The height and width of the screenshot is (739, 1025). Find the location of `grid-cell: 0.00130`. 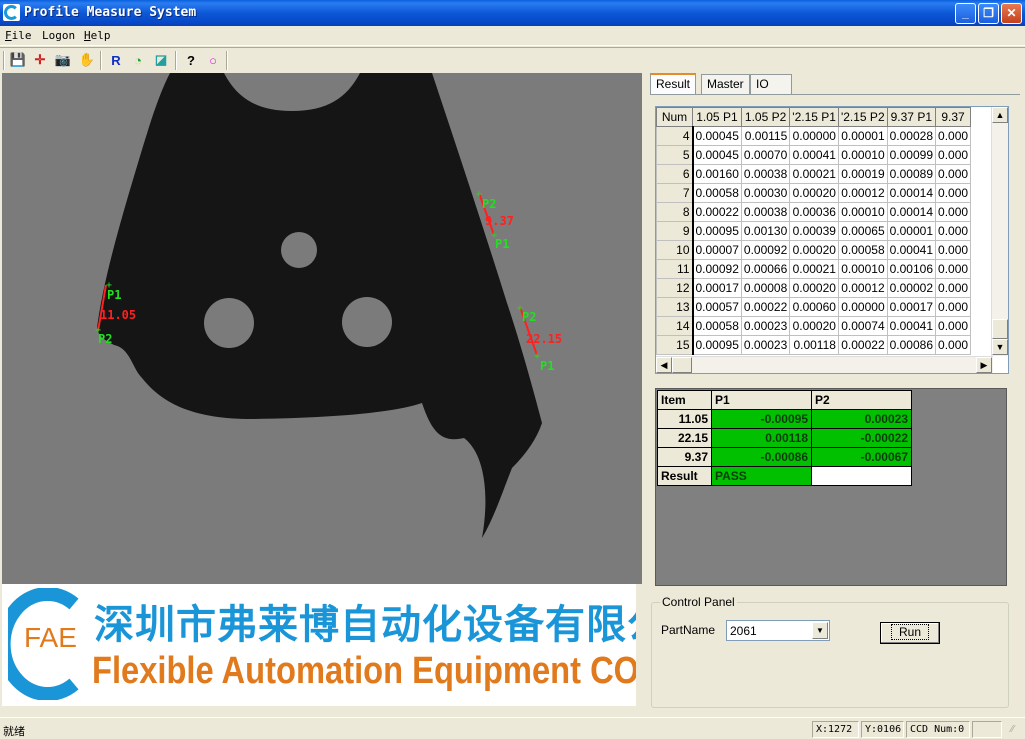

grid-cell: 0.00130 is located at coordinates (765, 231).